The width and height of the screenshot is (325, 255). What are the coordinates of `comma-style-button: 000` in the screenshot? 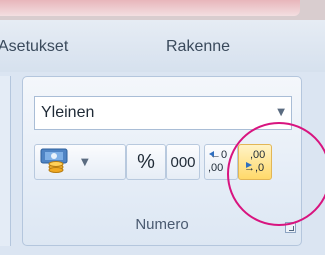 It's located at (183, 162).